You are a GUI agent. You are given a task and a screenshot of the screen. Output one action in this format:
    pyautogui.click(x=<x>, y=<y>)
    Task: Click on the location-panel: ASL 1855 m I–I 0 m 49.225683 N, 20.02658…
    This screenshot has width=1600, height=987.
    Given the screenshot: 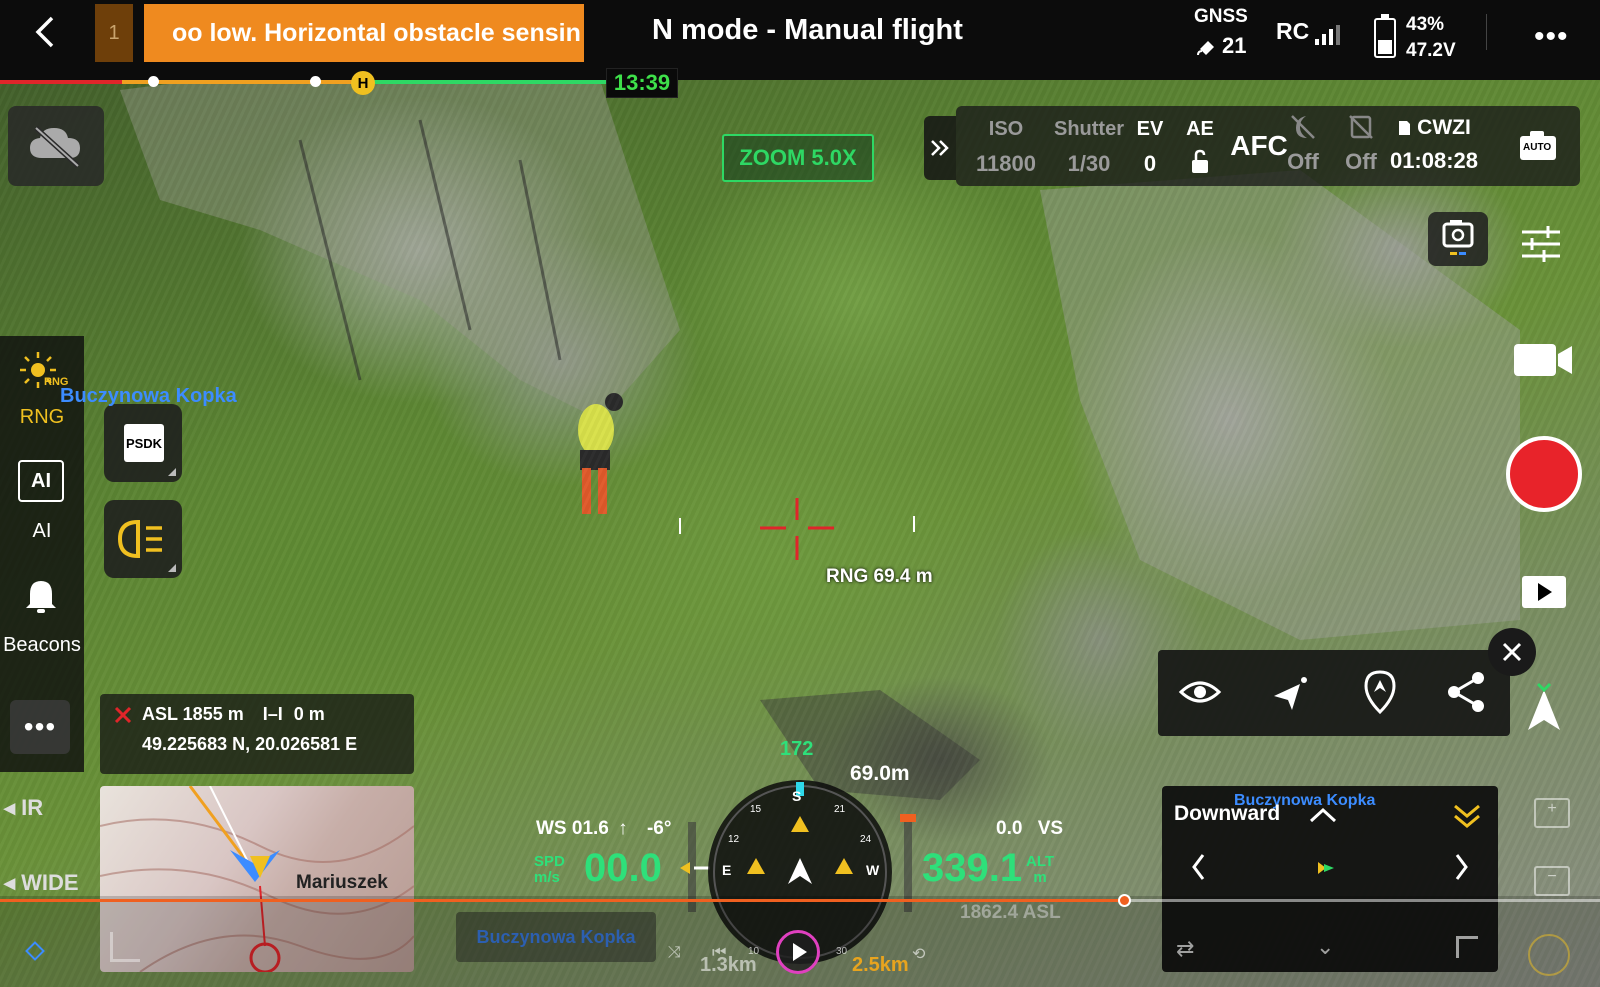 What is the action you would take?
    pyautogui.click(x=257, y=734)
    